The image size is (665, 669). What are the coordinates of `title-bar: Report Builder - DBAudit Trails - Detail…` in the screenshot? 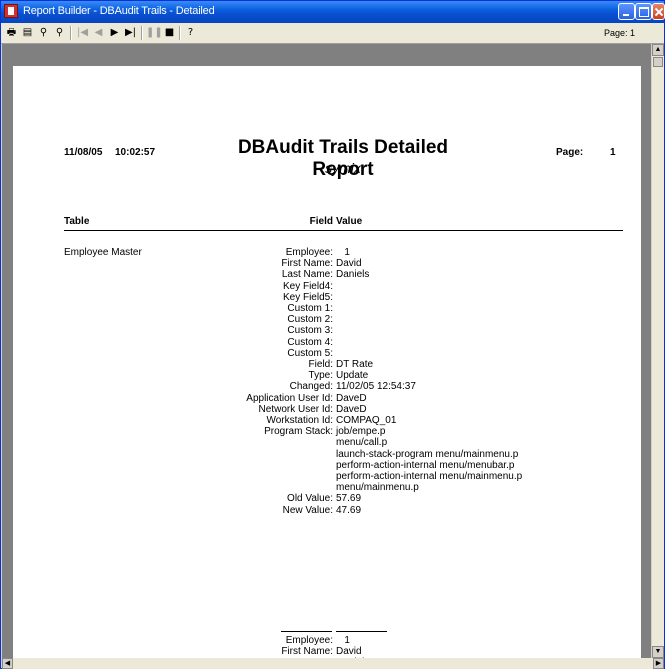 It's located at (333, 12).